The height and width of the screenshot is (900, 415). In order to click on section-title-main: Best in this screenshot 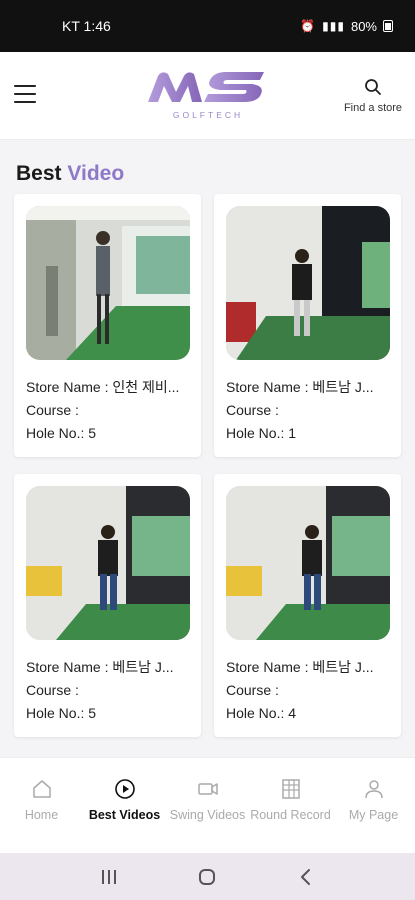, I will do `click(39, 173)`.